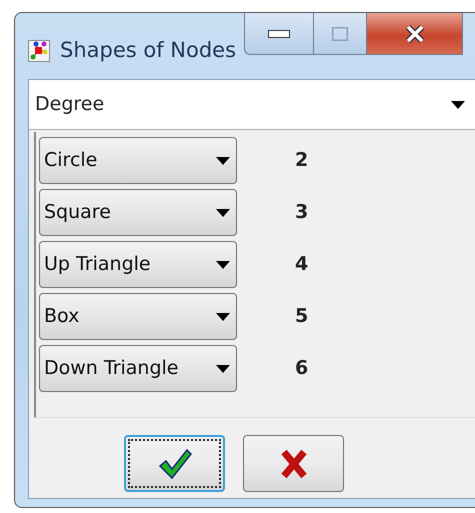 This screenshot has height=513, width=475. What do you see at coordinates (252, 105) in the screenshot?
I see `attribute-dropdown: Degree` at bounding box center [252, 105].